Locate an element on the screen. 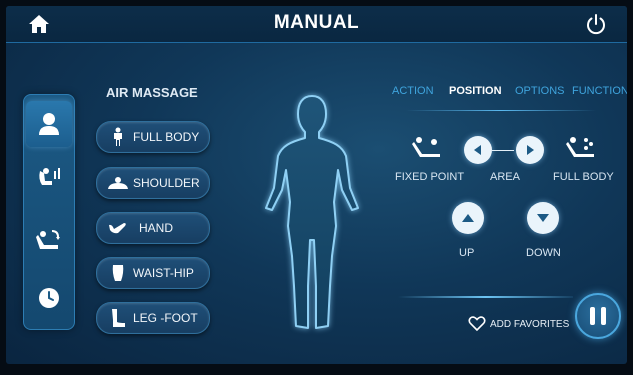  top-bar: MANUAL is located at coordinates (316, 24).